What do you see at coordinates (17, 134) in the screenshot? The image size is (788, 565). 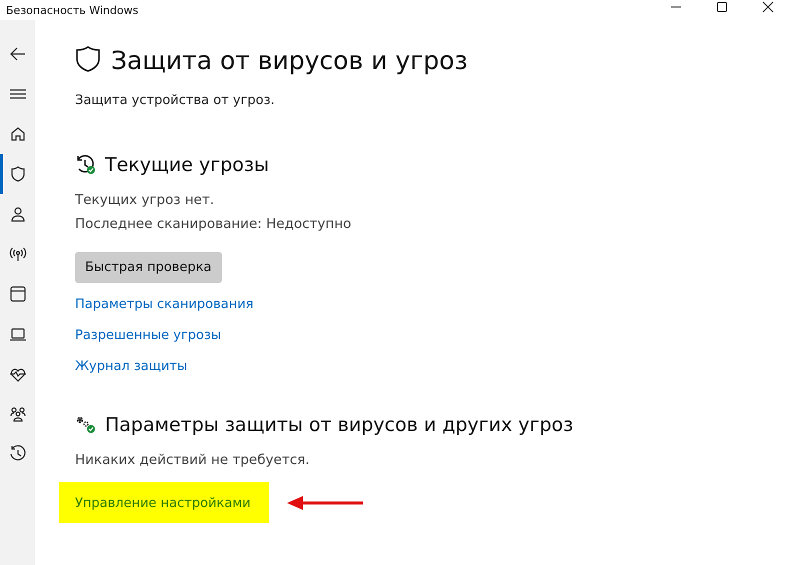 I see `home-icon` at bounding box center [17, 134].